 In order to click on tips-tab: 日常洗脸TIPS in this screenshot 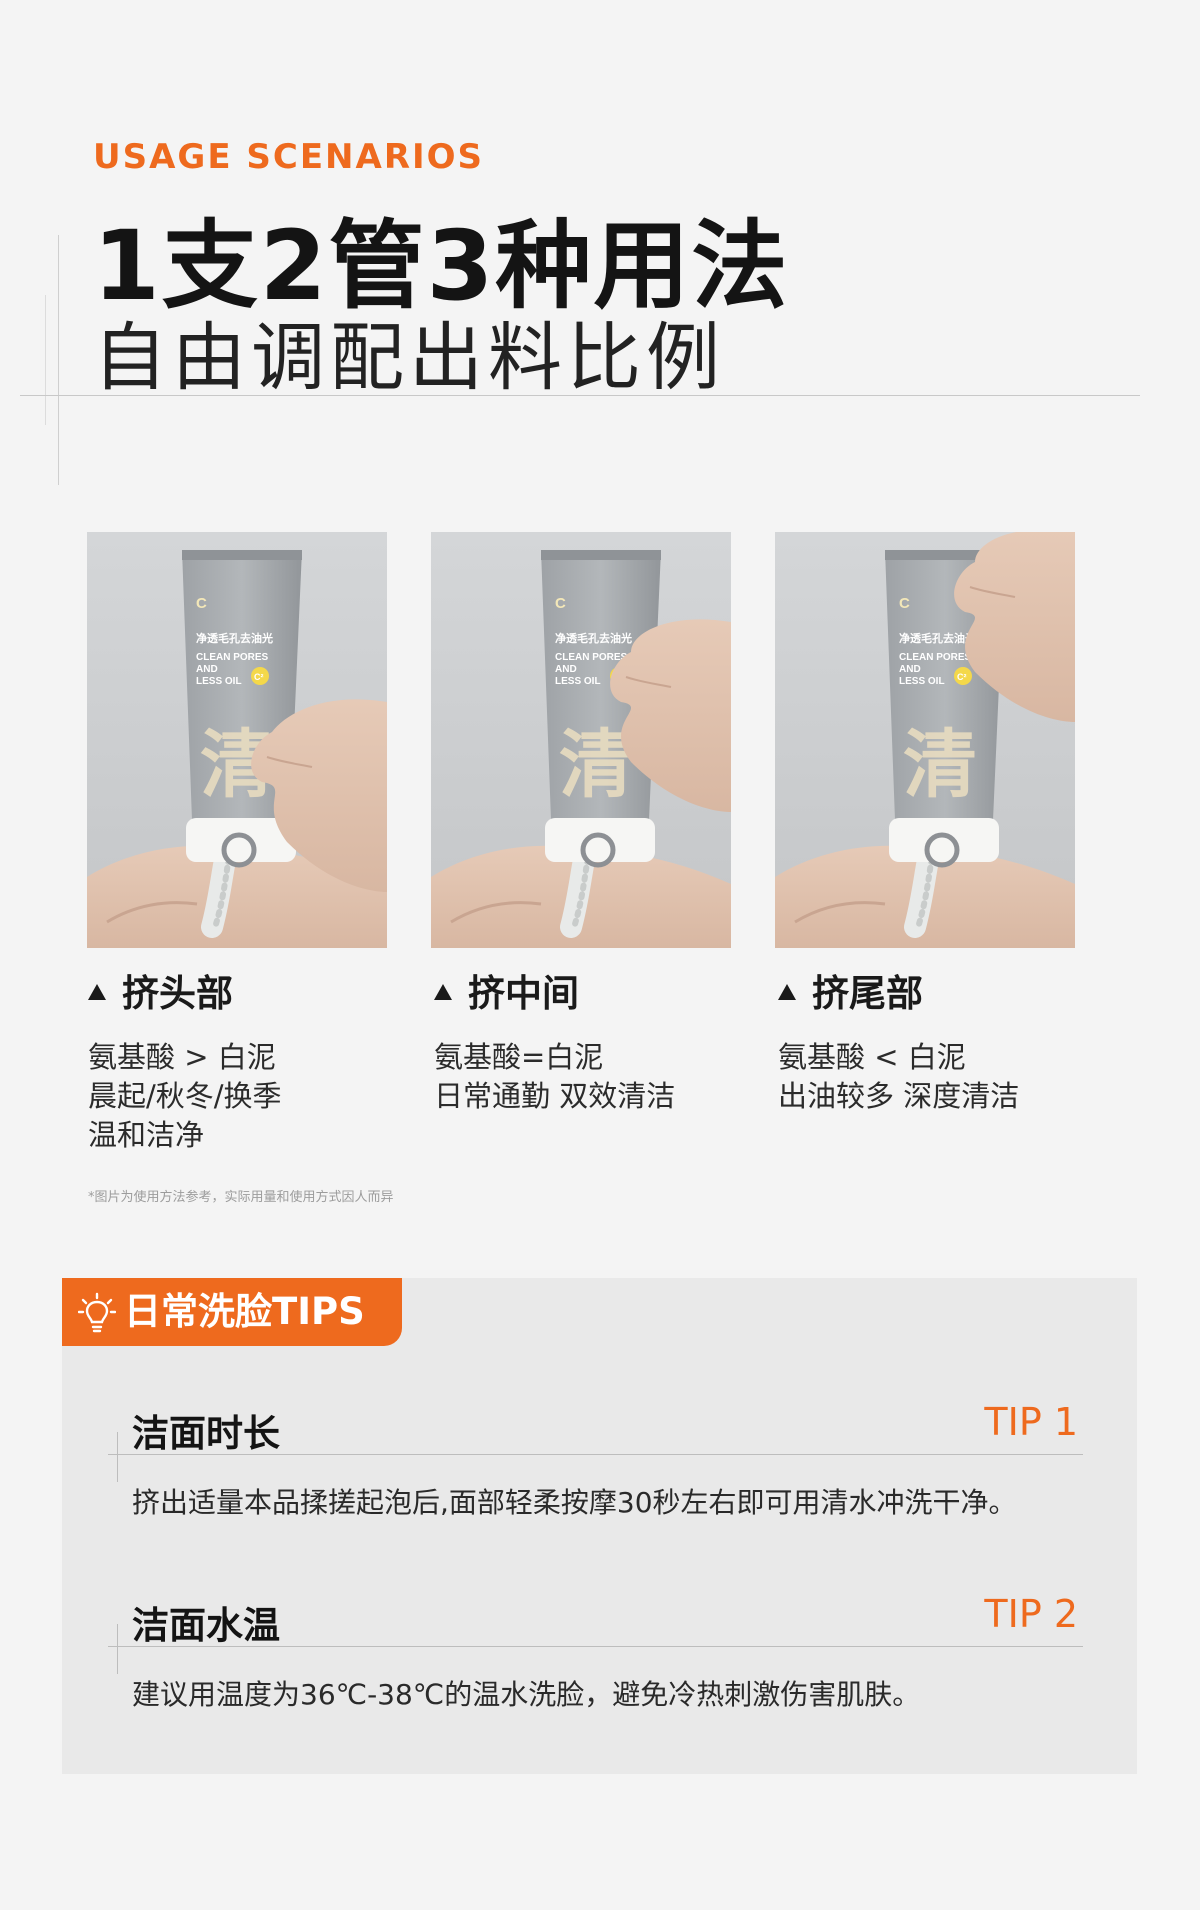, I will do `click(232, 1312)`.